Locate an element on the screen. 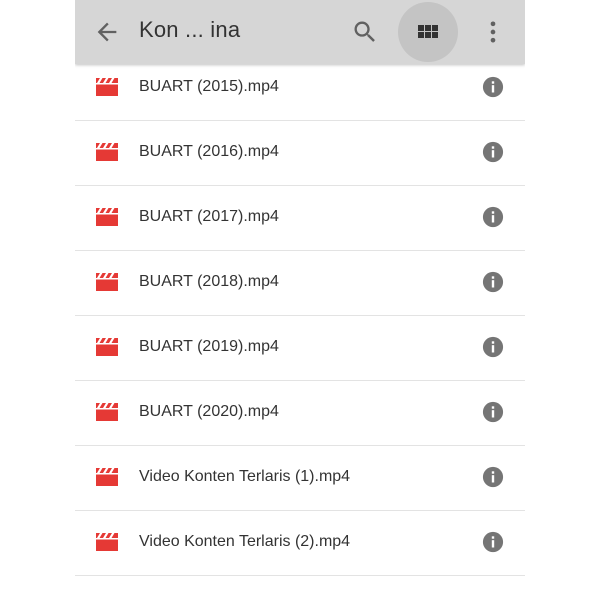  grid-view-button is located at coordinates (428, 32).